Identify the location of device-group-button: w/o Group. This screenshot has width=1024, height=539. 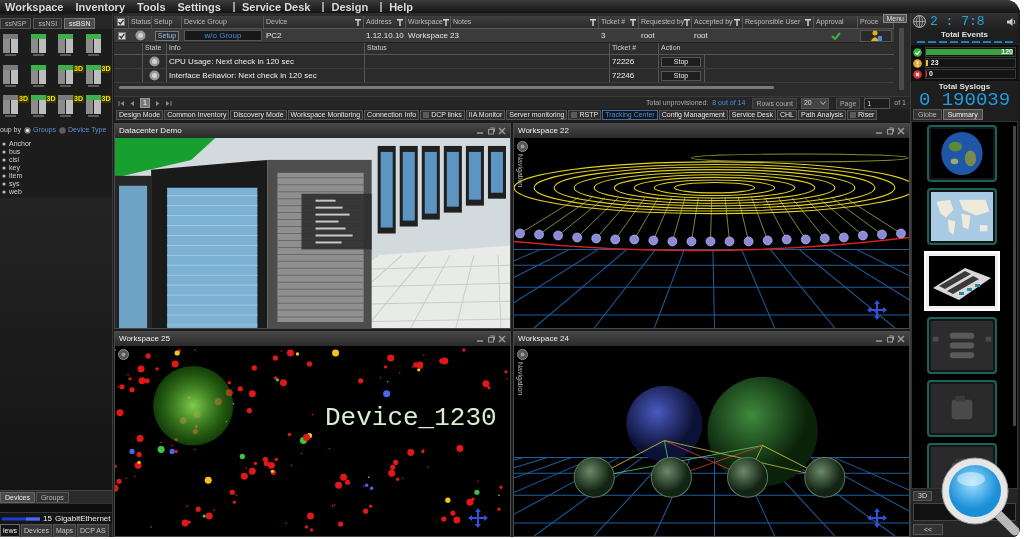
(223, 35).